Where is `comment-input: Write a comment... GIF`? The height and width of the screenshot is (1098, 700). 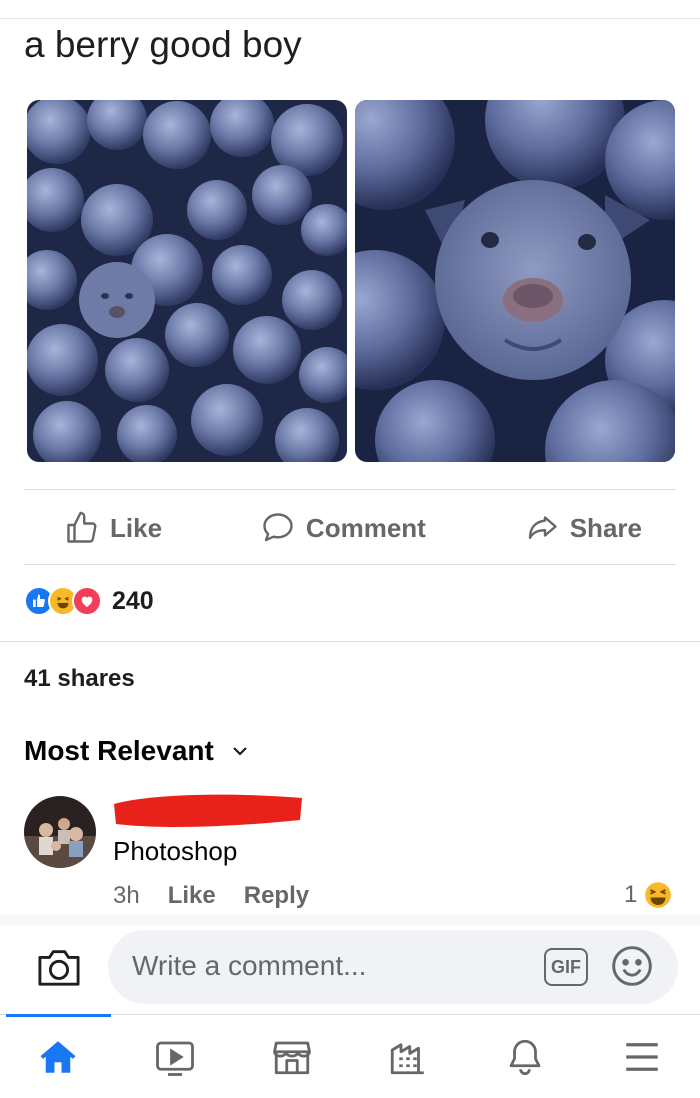 comment-input: Write a comment... GIF is located at coordinates (393, 967).